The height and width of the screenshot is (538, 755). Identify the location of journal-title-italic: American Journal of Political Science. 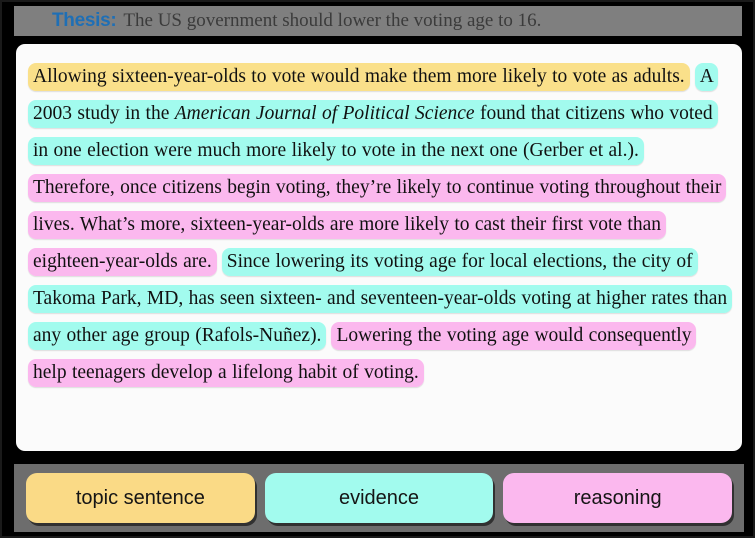
(324, 113).